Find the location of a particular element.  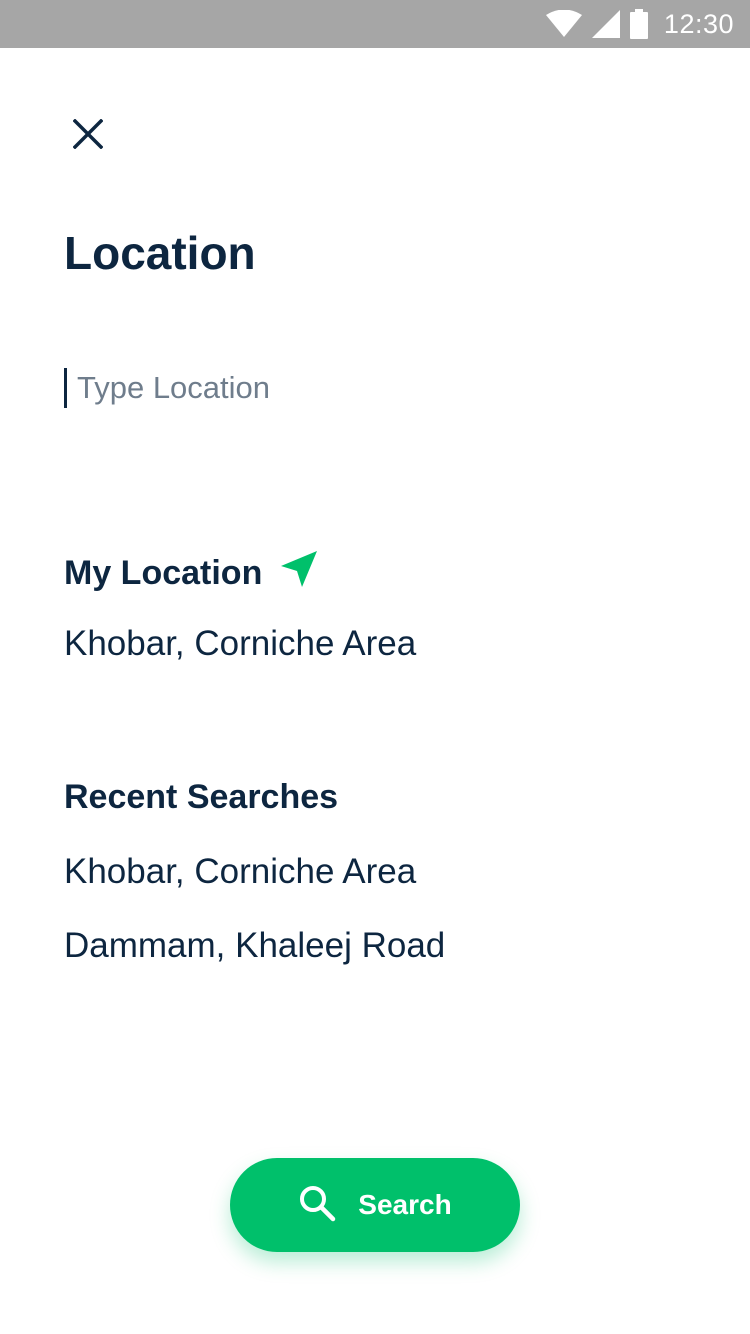

search-button: Search is located at coordinates (375, 1205).